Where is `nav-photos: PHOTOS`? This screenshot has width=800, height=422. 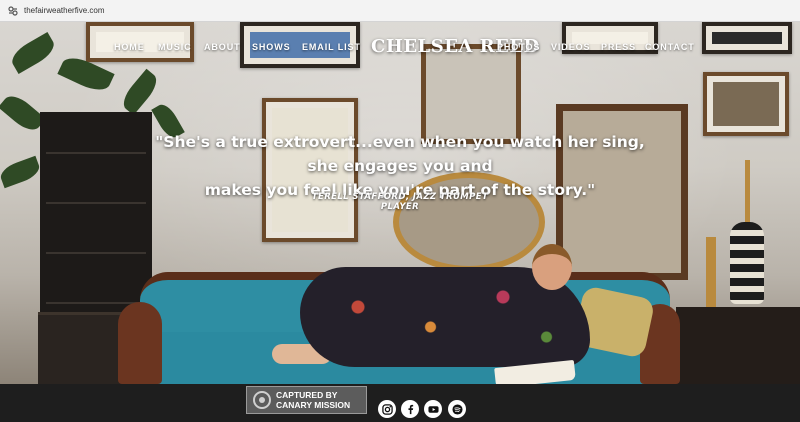 nav-photos: PHOTOS is located at coordinates (518, 47).